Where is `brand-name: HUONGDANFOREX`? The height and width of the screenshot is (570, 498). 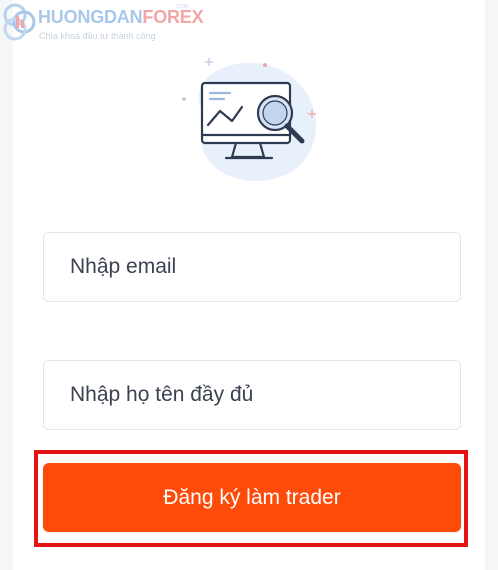 brand-name: HUONGDANFOREX is located at coordinates (121, 17).